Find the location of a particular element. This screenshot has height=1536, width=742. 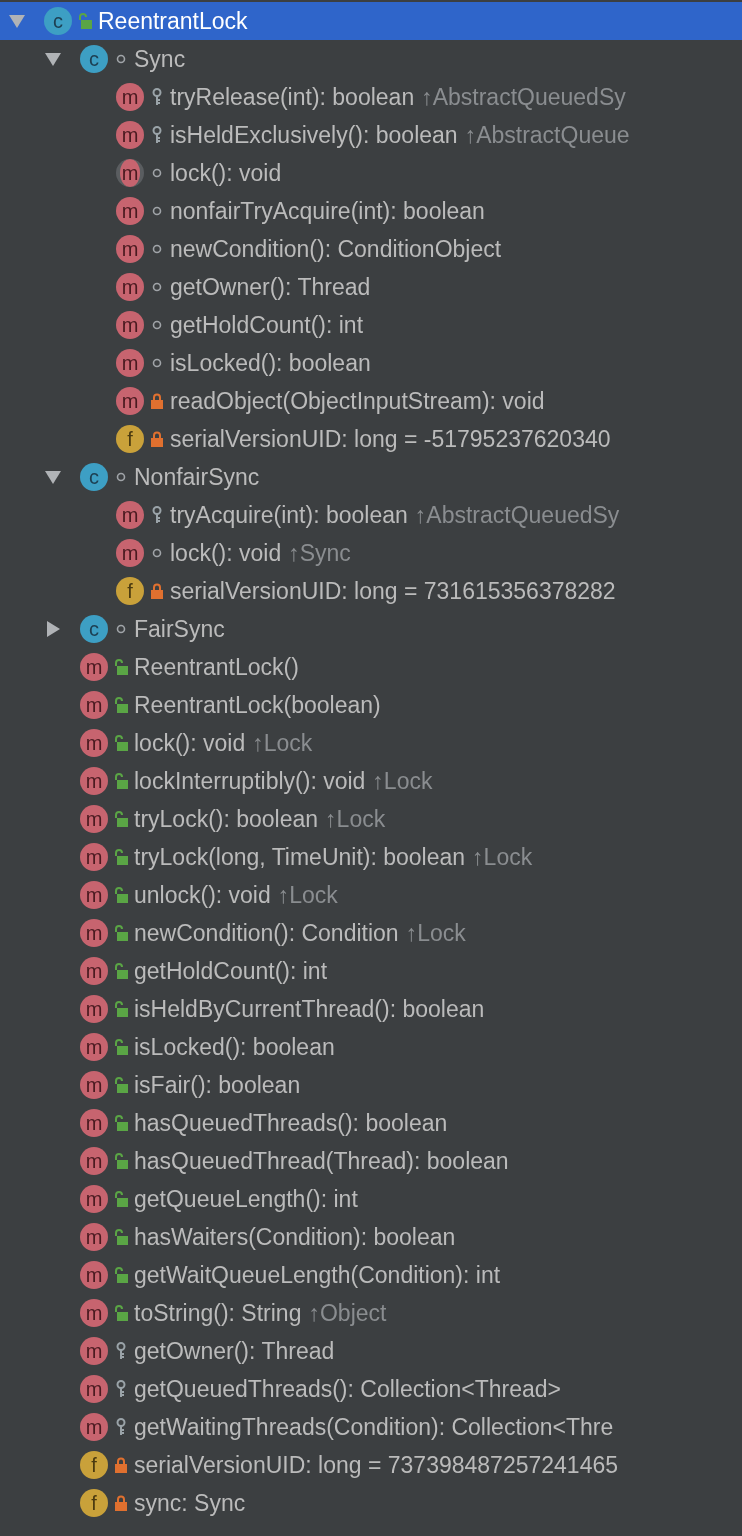

tree-row: m getQueuedThreads(): Collection<Thread> is located at coordinates (371, 1389).